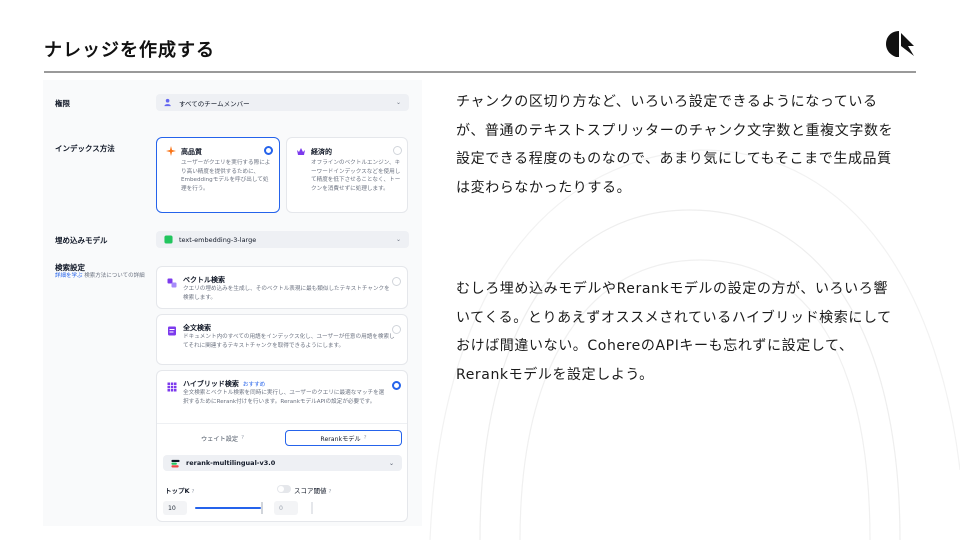 Image resolution: width=960 pixels, height=540 pixels. Describe the element at coordinates (113, 276) in the screenshot. I see `learn-more-suffix: 検索方法についての詳細` at that location.